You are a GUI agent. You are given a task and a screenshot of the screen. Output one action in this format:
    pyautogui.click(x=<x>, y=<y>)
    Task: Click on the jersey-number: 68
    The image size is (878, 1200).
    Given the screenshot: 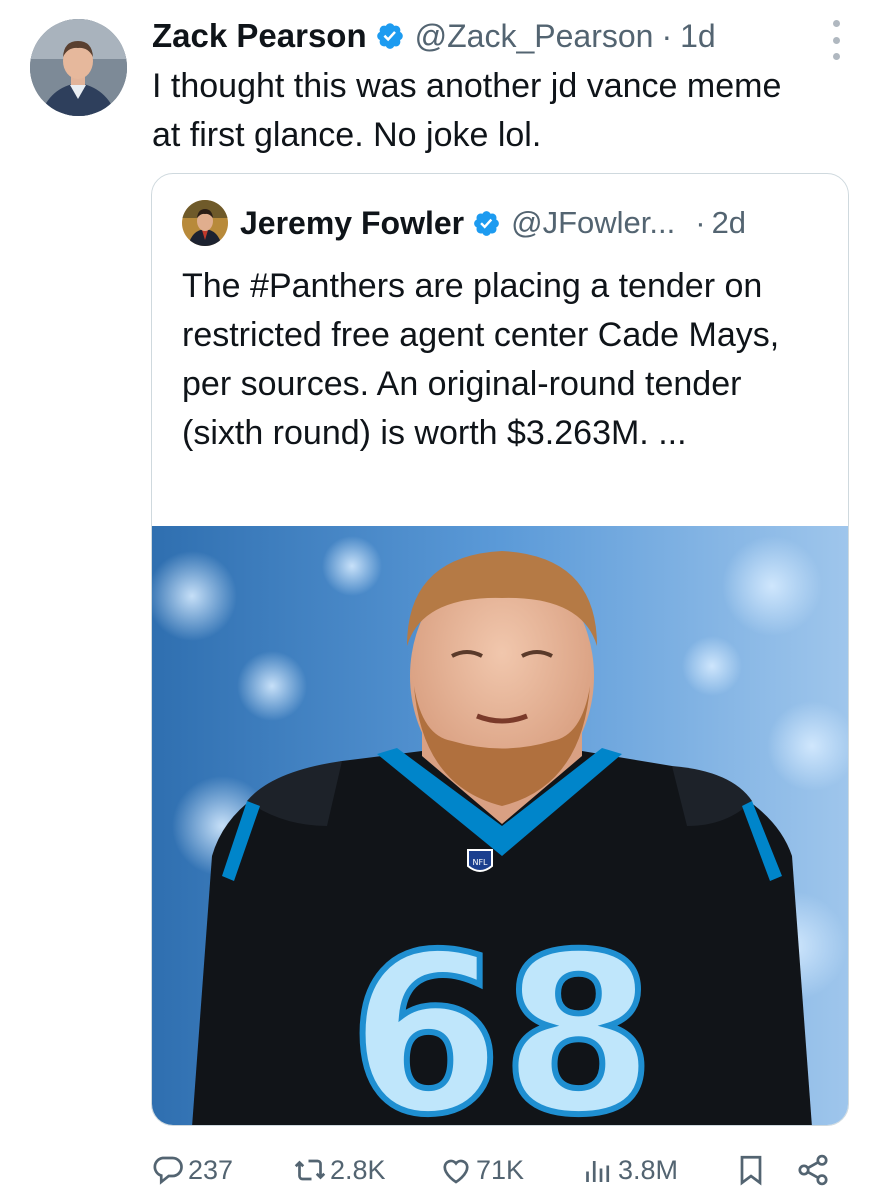 What is the action you would take?
    pyautogui.click(x=502, y=1016)
    